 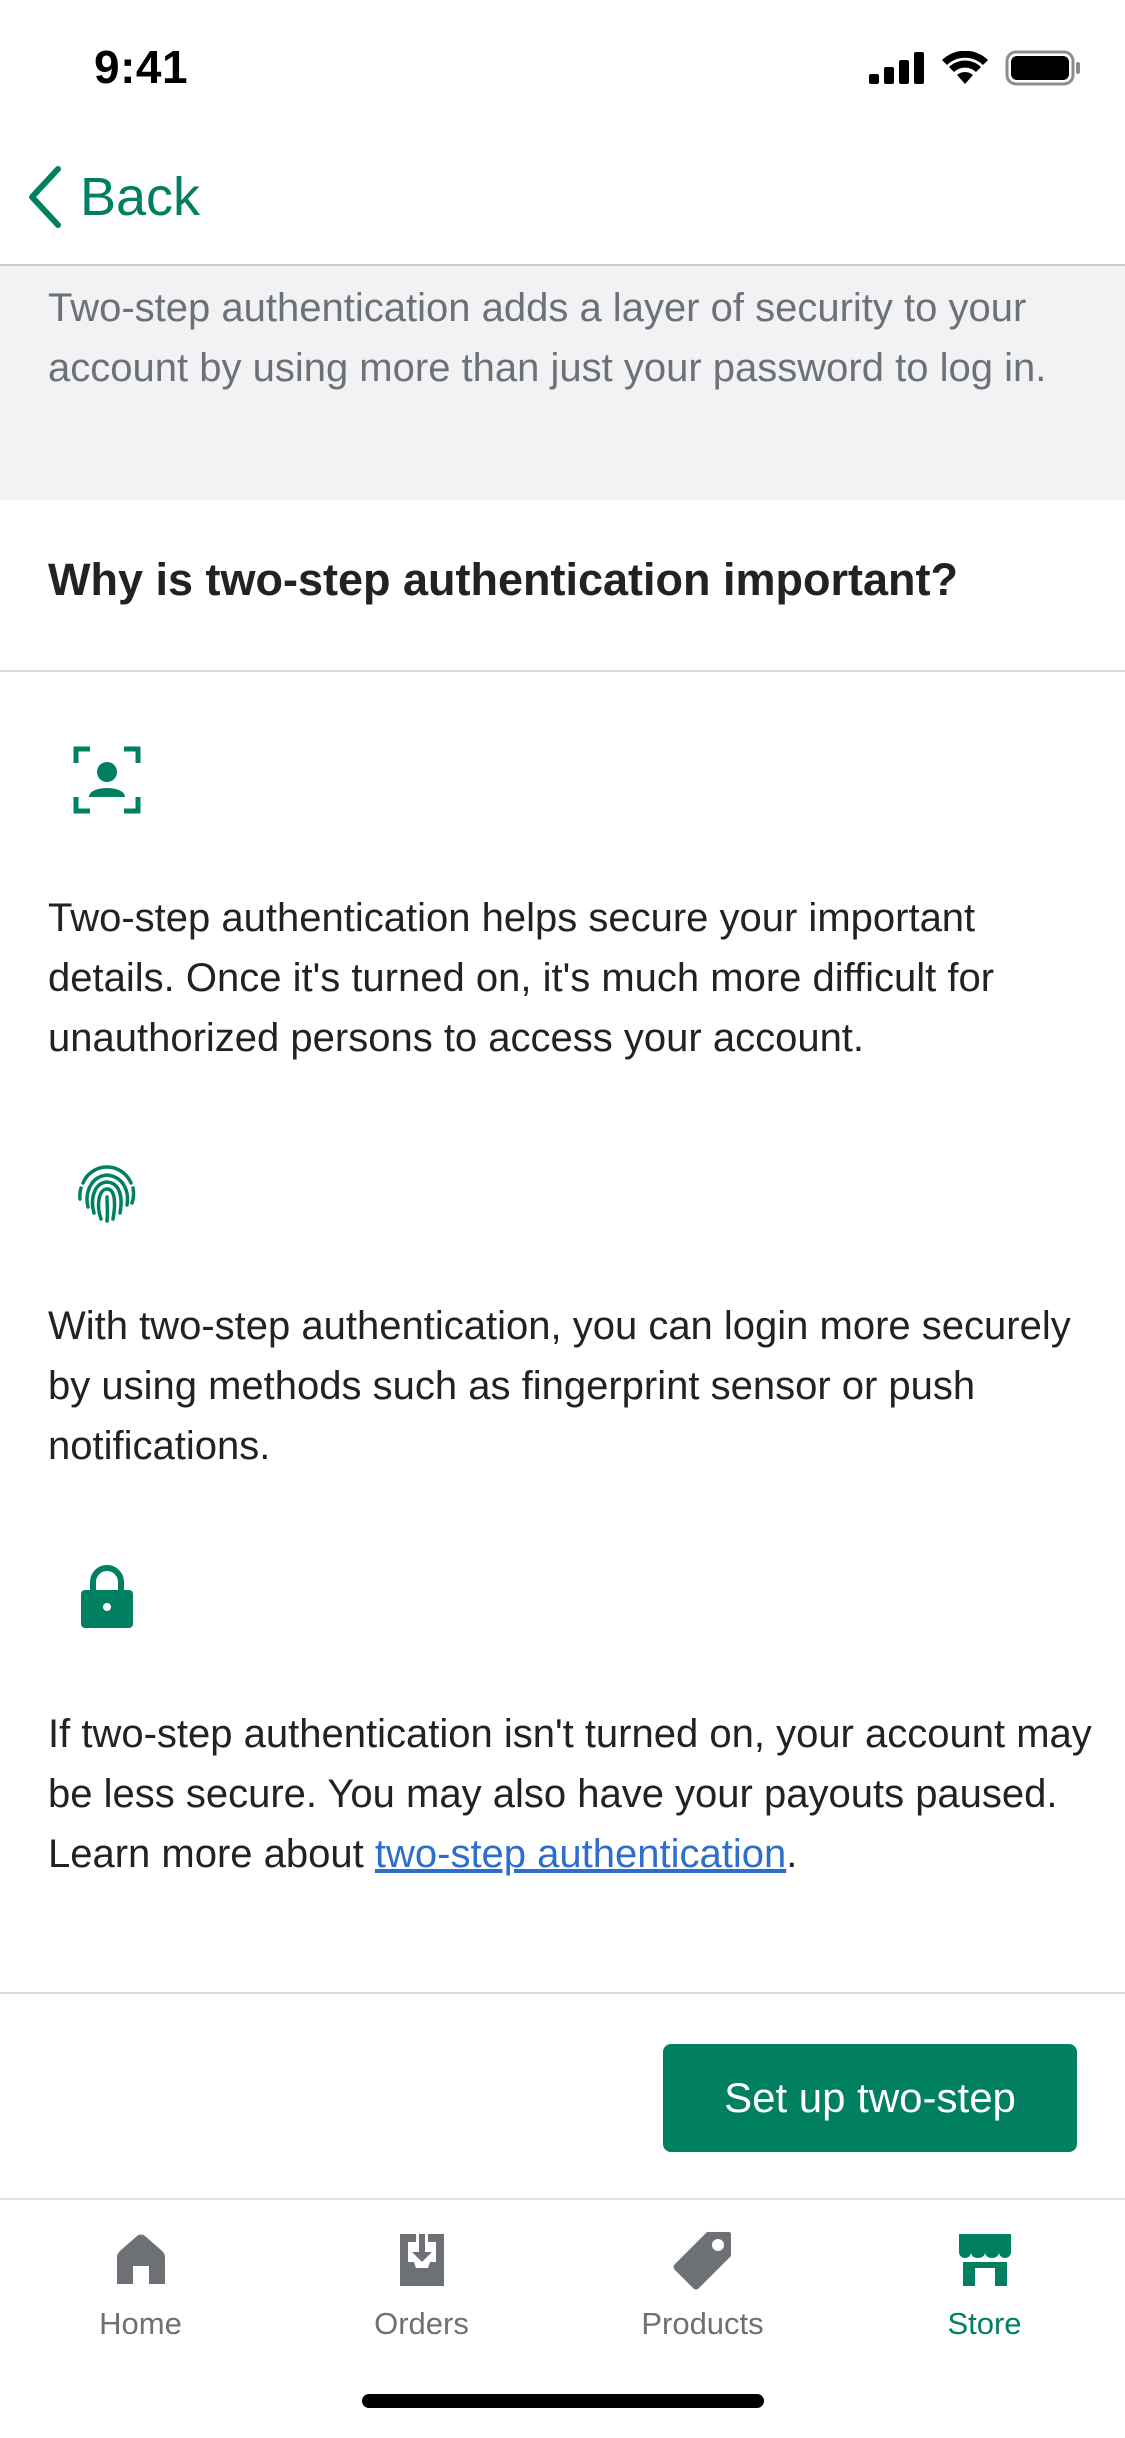 What do you see at coordinates (421, 2293) in the screenshot?
I see `tab-orders: Orders` at bounding box center [421, 2293].